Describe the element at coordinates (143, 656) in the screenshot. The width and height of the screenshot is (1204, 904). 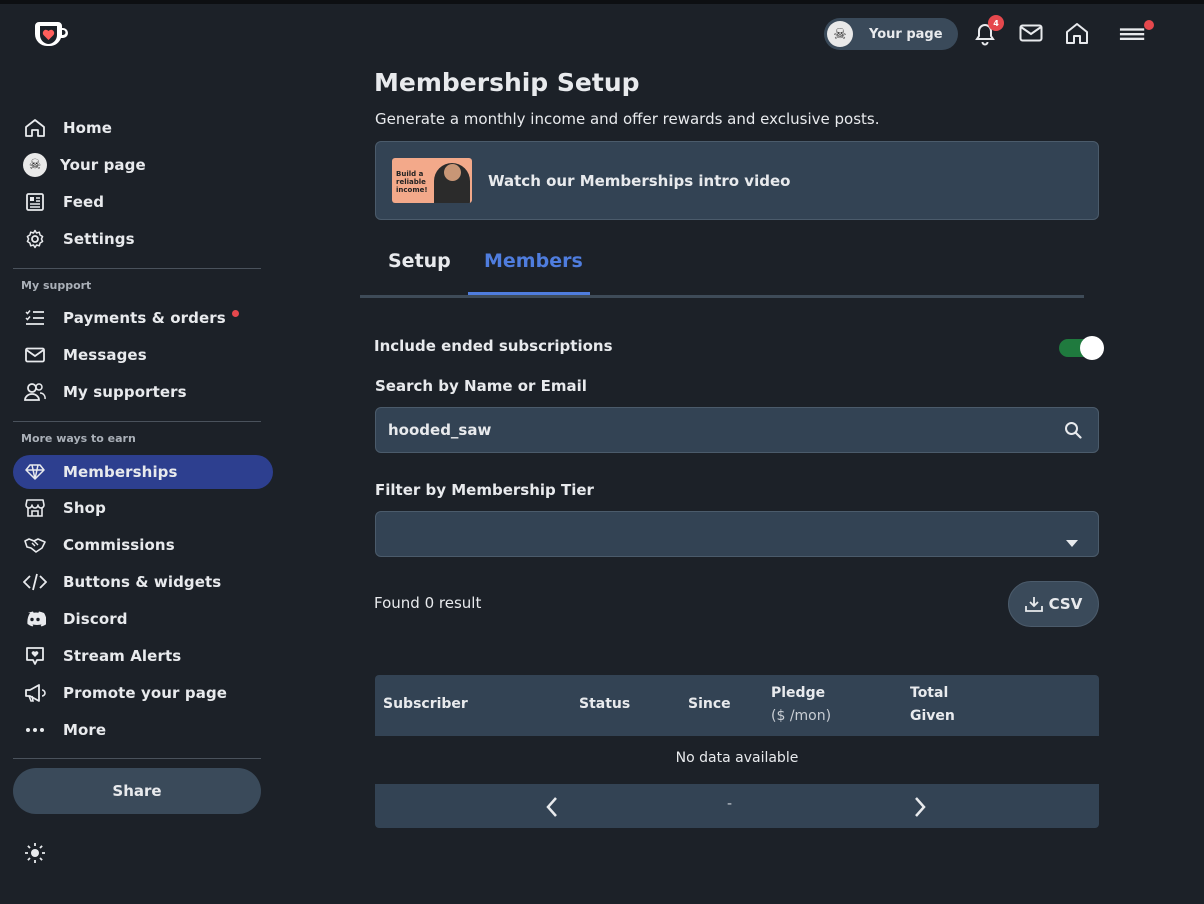
I see `sidebar-item-stream-alerts: Stream Alerts` at that location.